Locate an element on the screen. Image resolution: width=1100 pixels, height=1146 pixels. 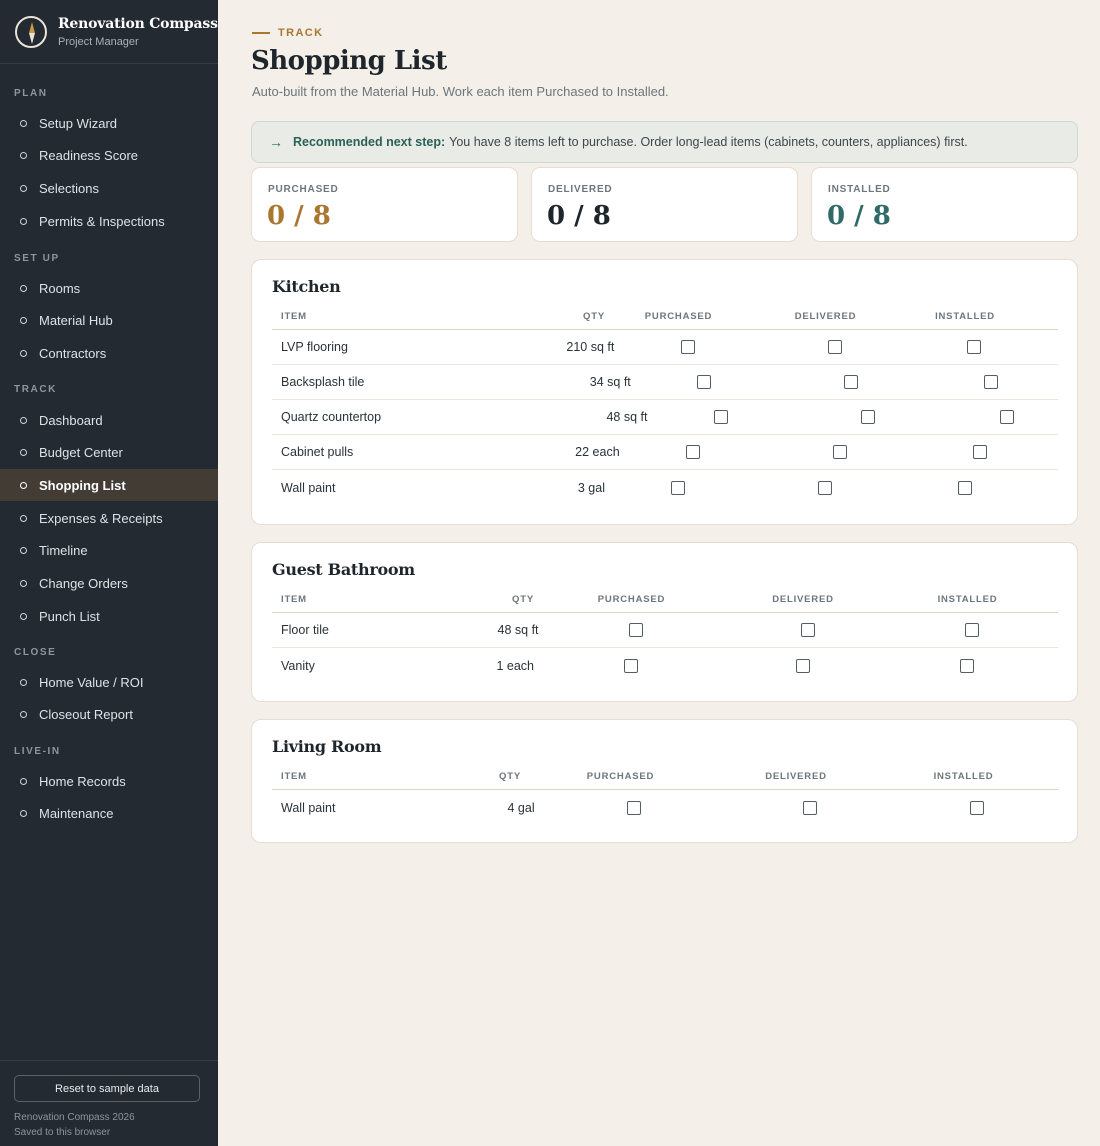
sidebar-item-maintenance: Maintenance is located at coordinates (109, 814).